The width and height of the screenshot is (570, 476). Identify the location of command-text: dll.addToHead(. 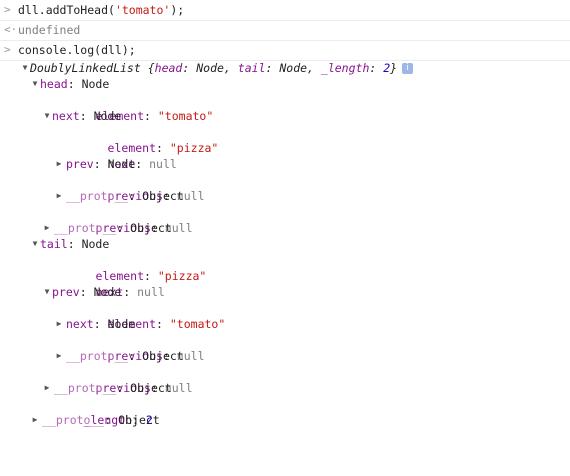
(66, 10).